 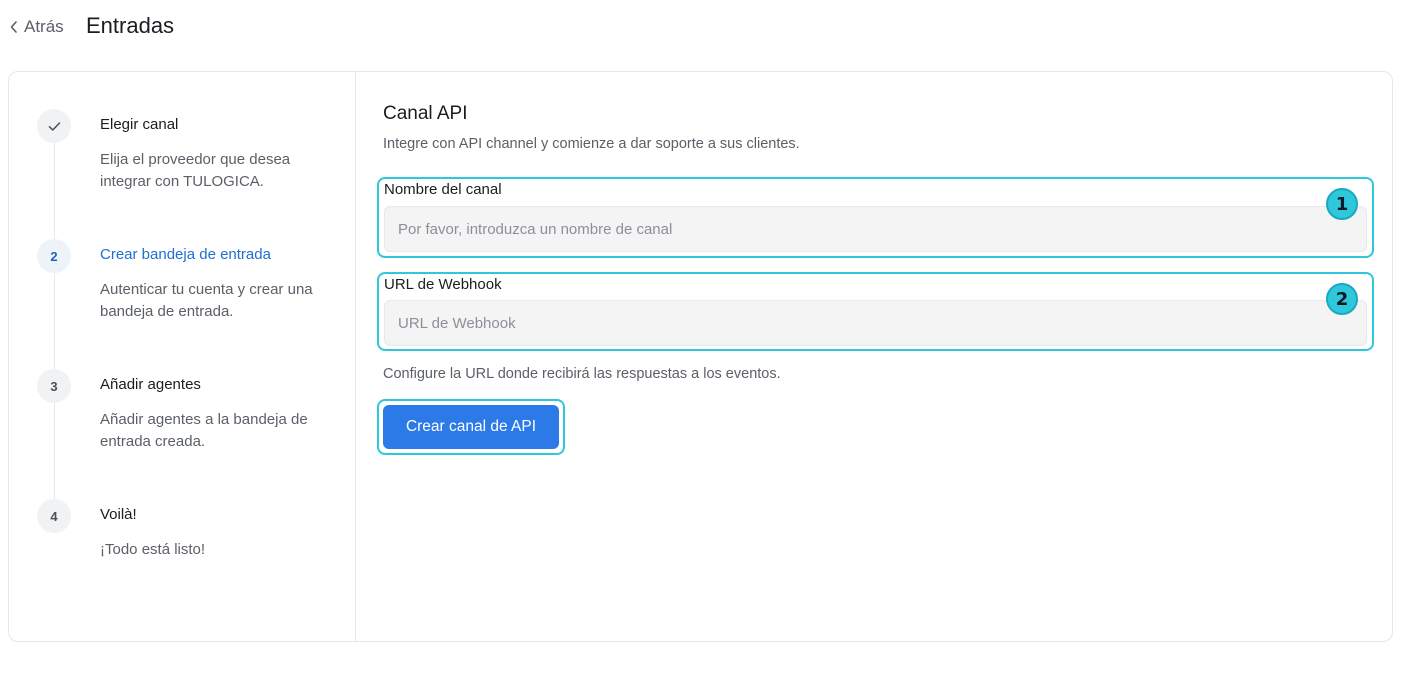 I want to click on chevron-left-icon, so click(x=13, y=27).